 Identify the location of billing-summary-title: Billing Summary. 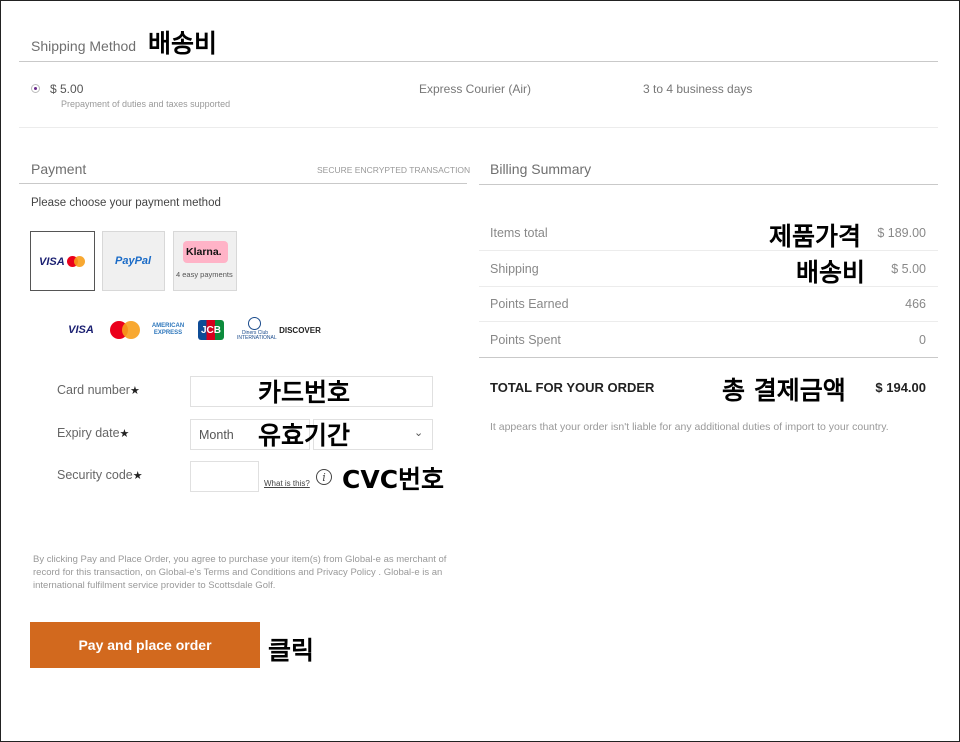
(541, 169).